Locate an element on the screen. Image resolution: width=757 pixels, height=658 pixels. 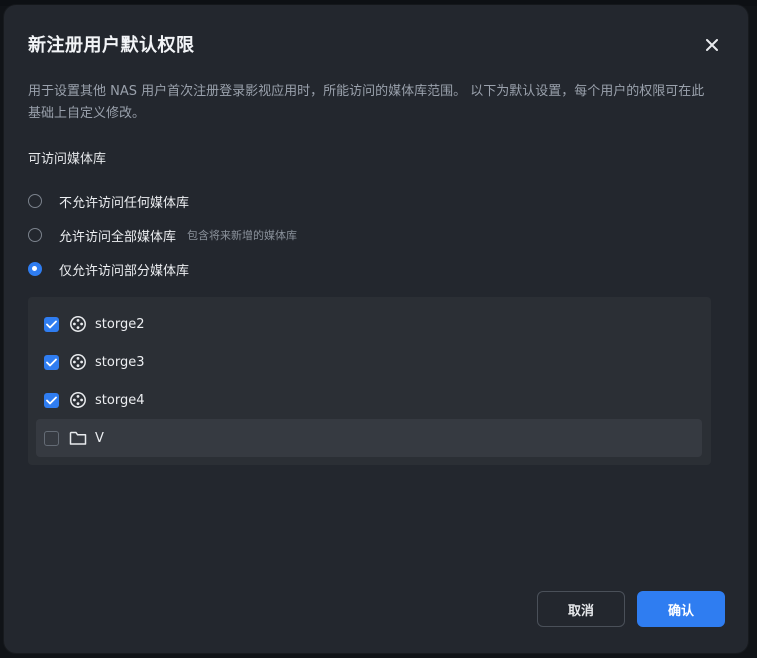
library-name: storge4 is located at coordinates (120, 400).